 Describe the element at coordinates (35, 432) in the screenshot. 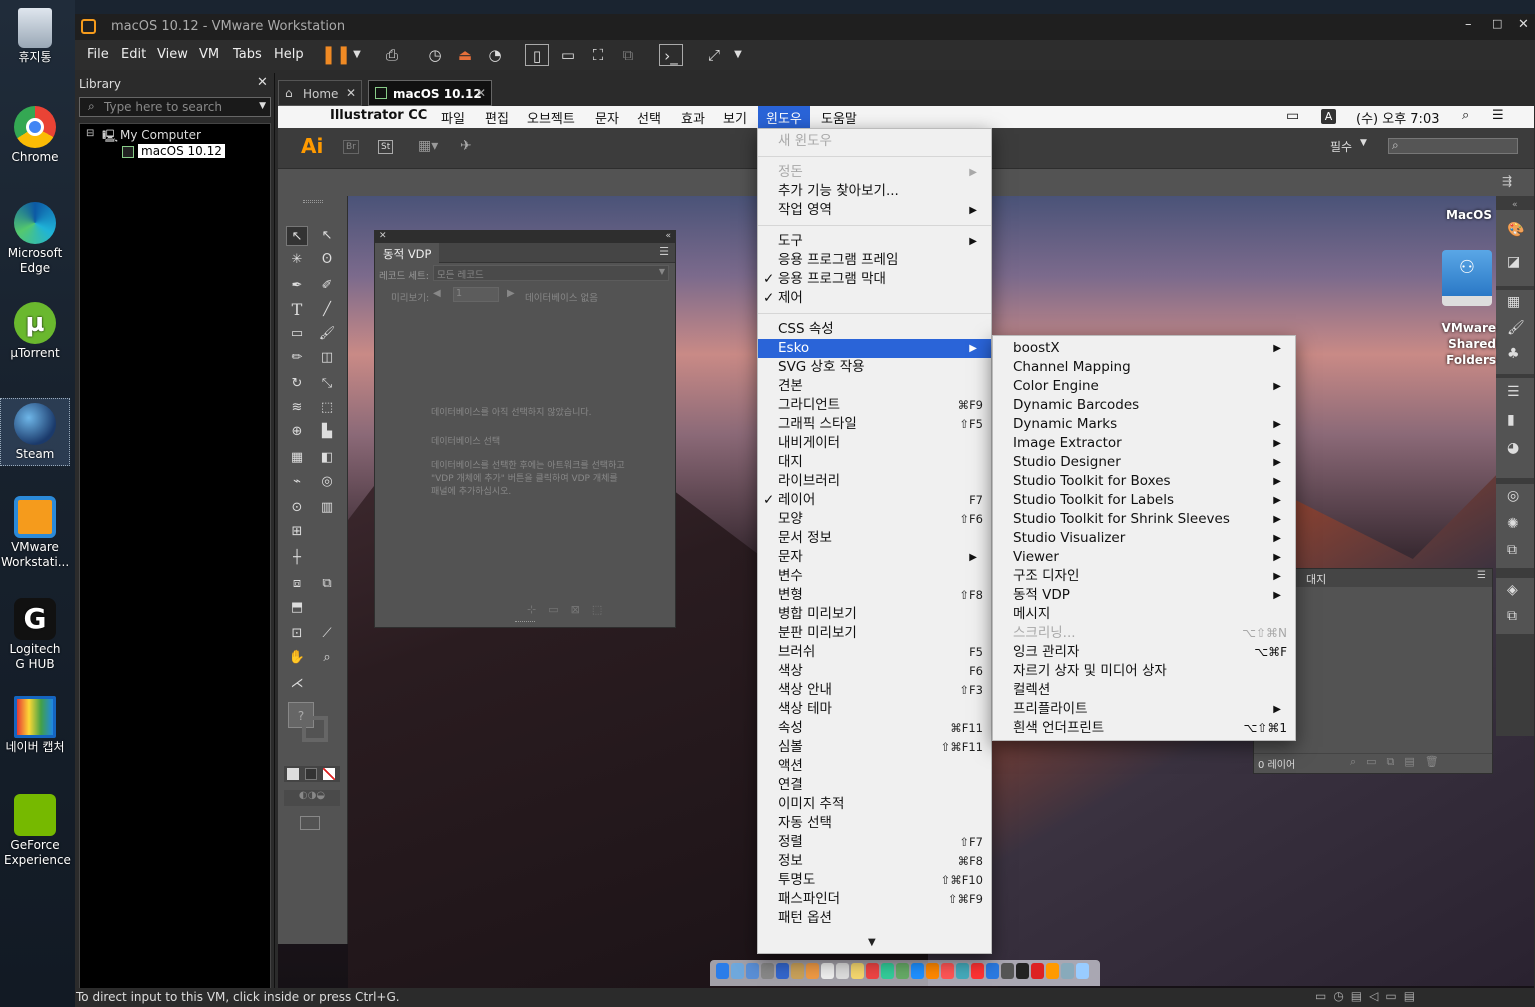

I see `desktop-icon-steam: Steam` at that location.